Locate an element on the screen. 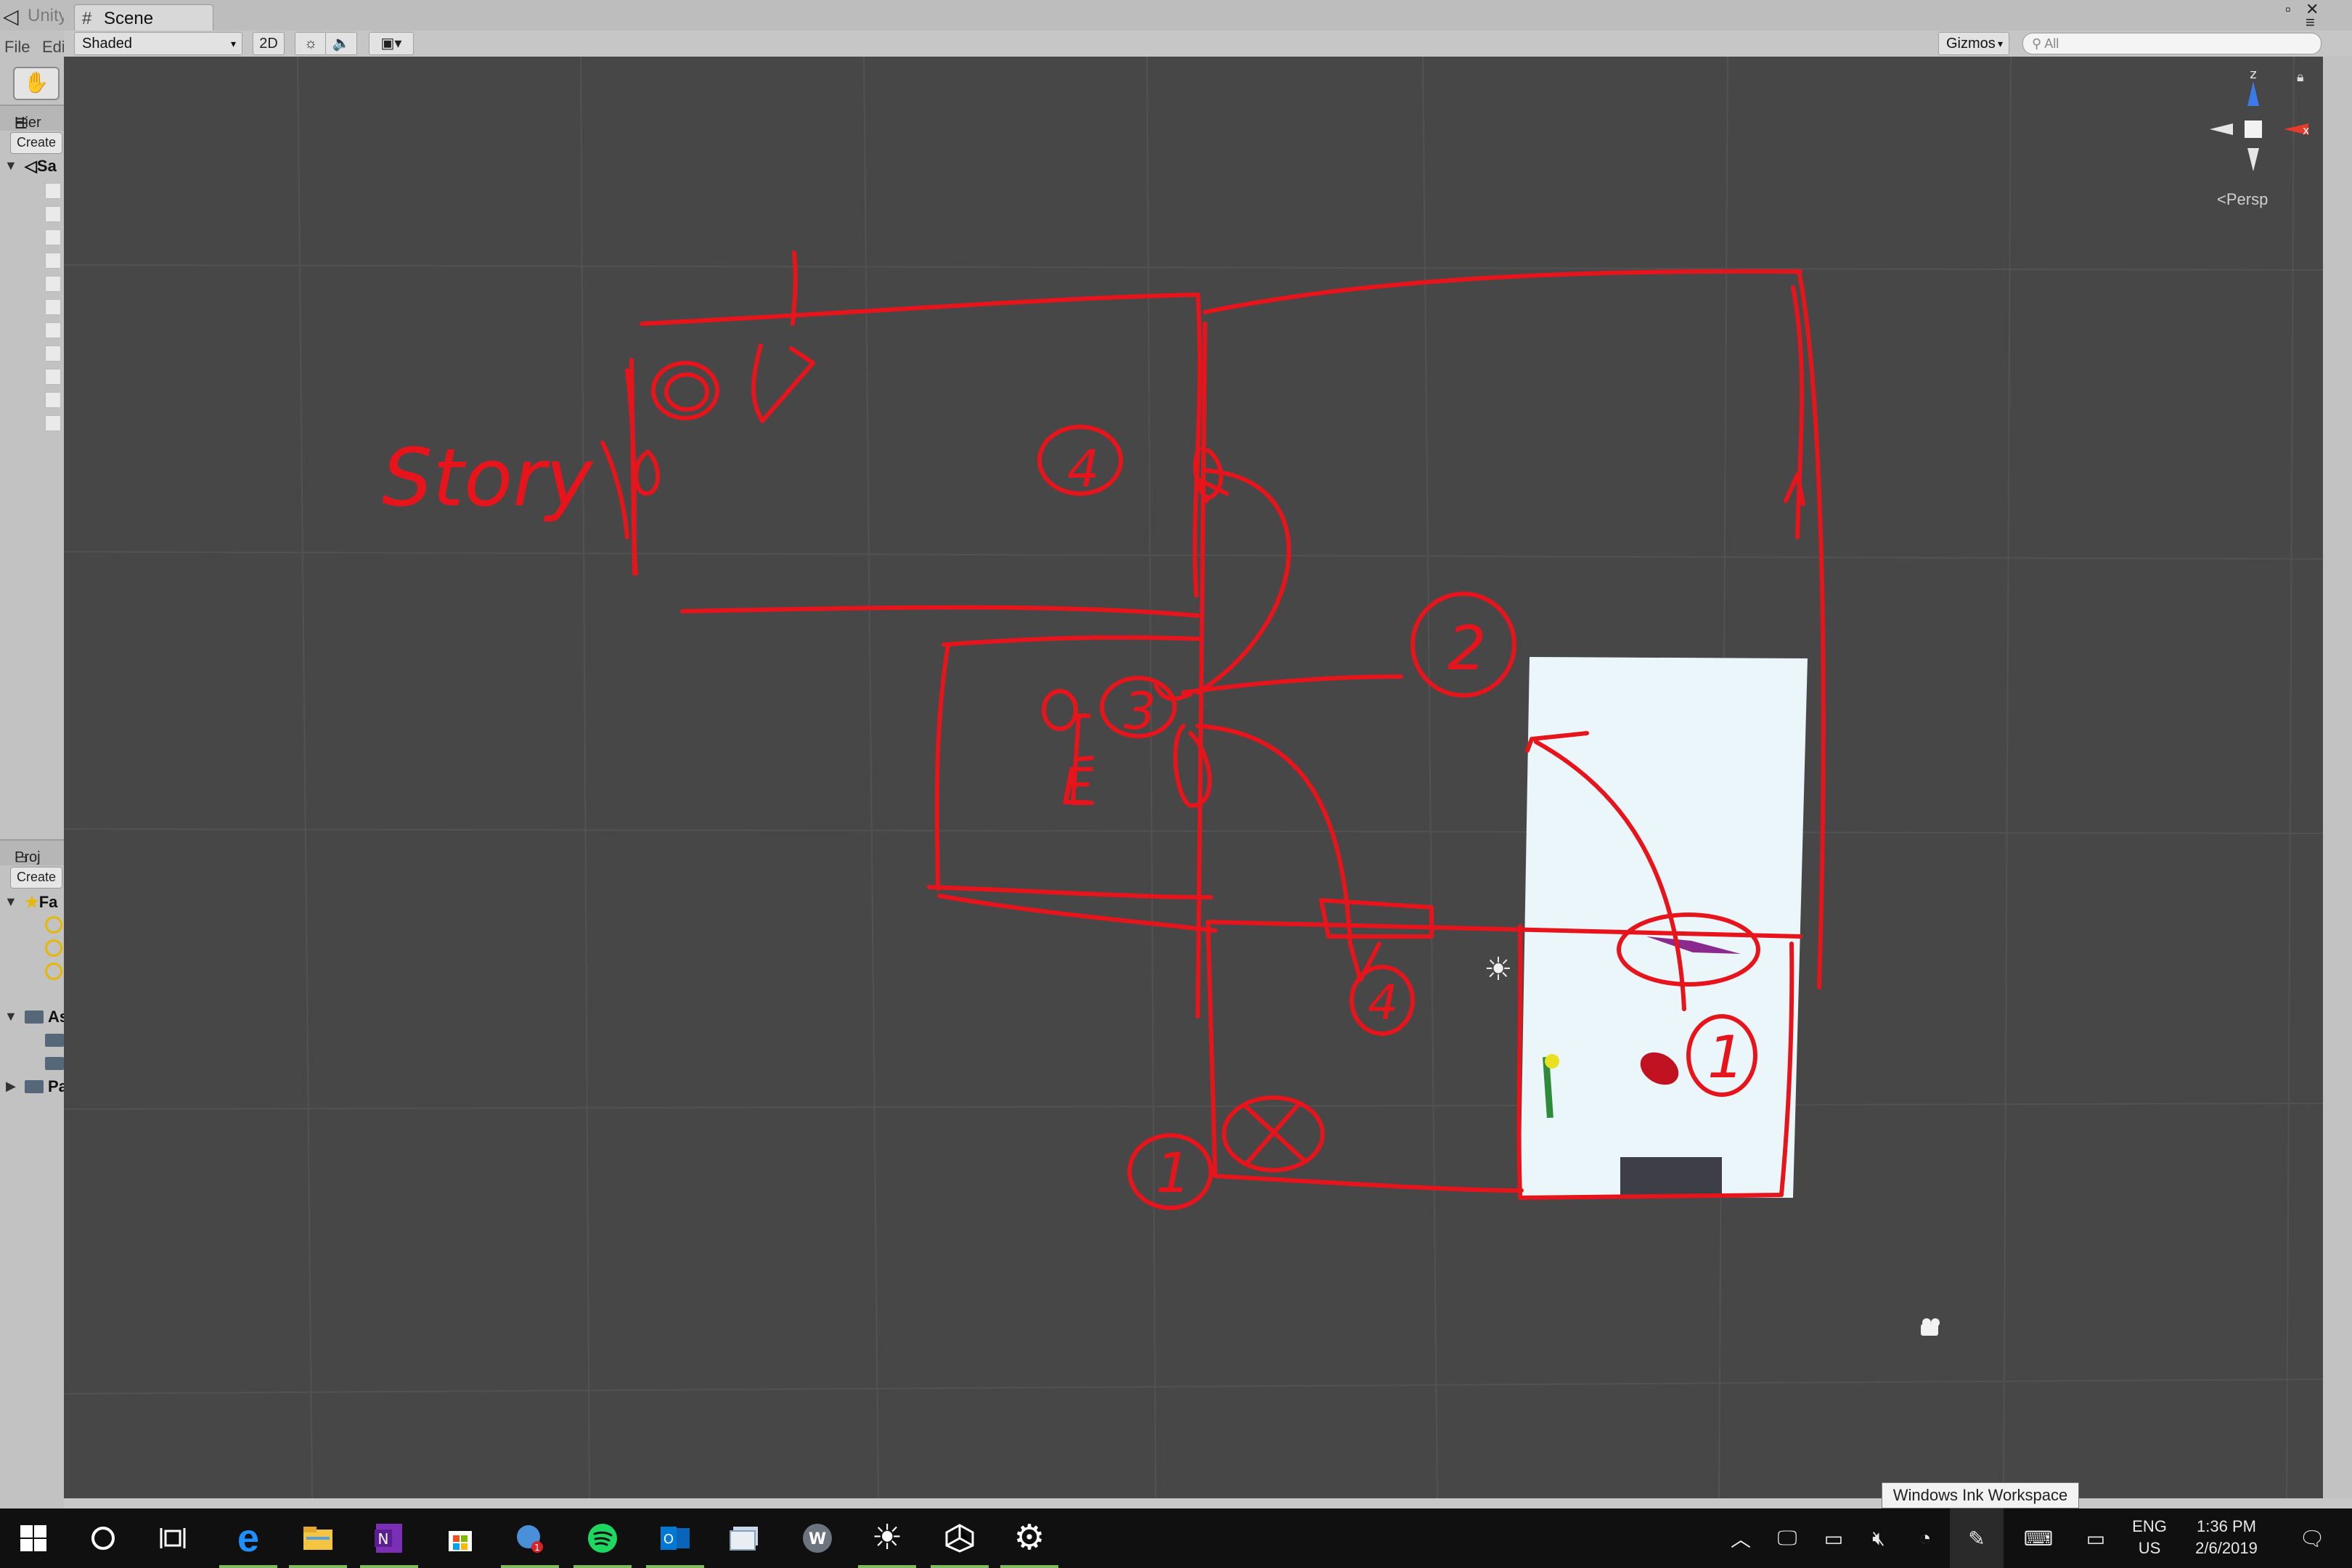 This screenshot has height=1568, width=2352. toggle-2d-button: 2D is located at coordinates (269, 44).